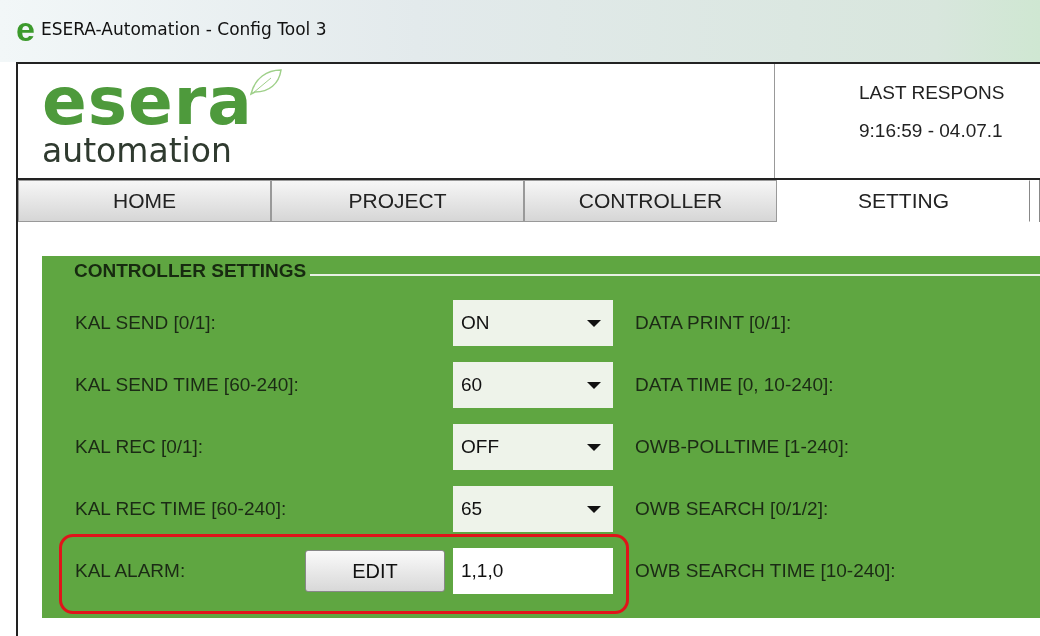  What do you see at coordinates (713, 323) in the screenshot?
I see `setting-label: DATA PRINT [0/1]:` at bounding box center [713, 323].